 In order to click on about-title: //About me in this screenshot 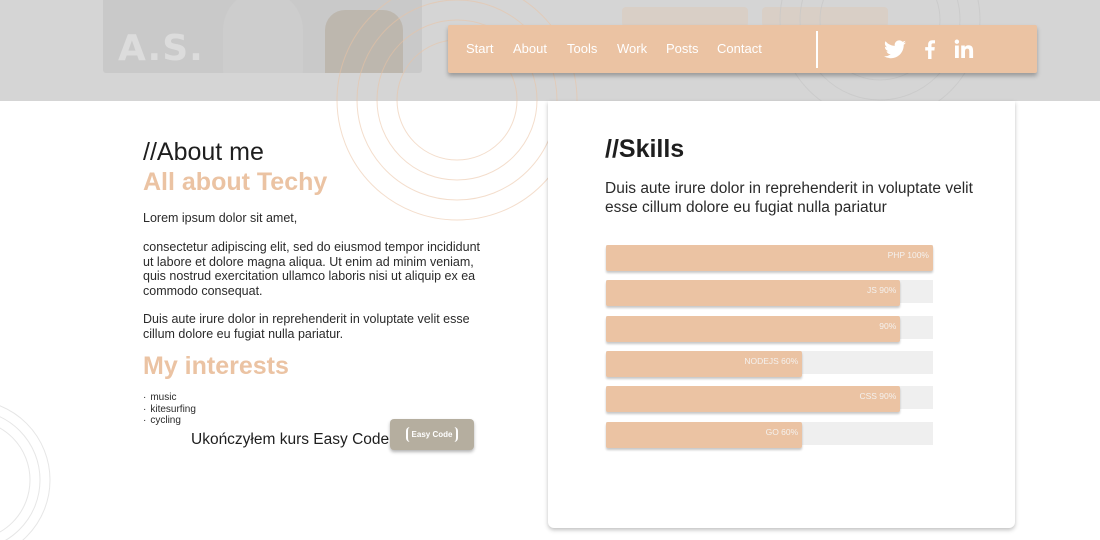, I will do `click(203, 152)`.